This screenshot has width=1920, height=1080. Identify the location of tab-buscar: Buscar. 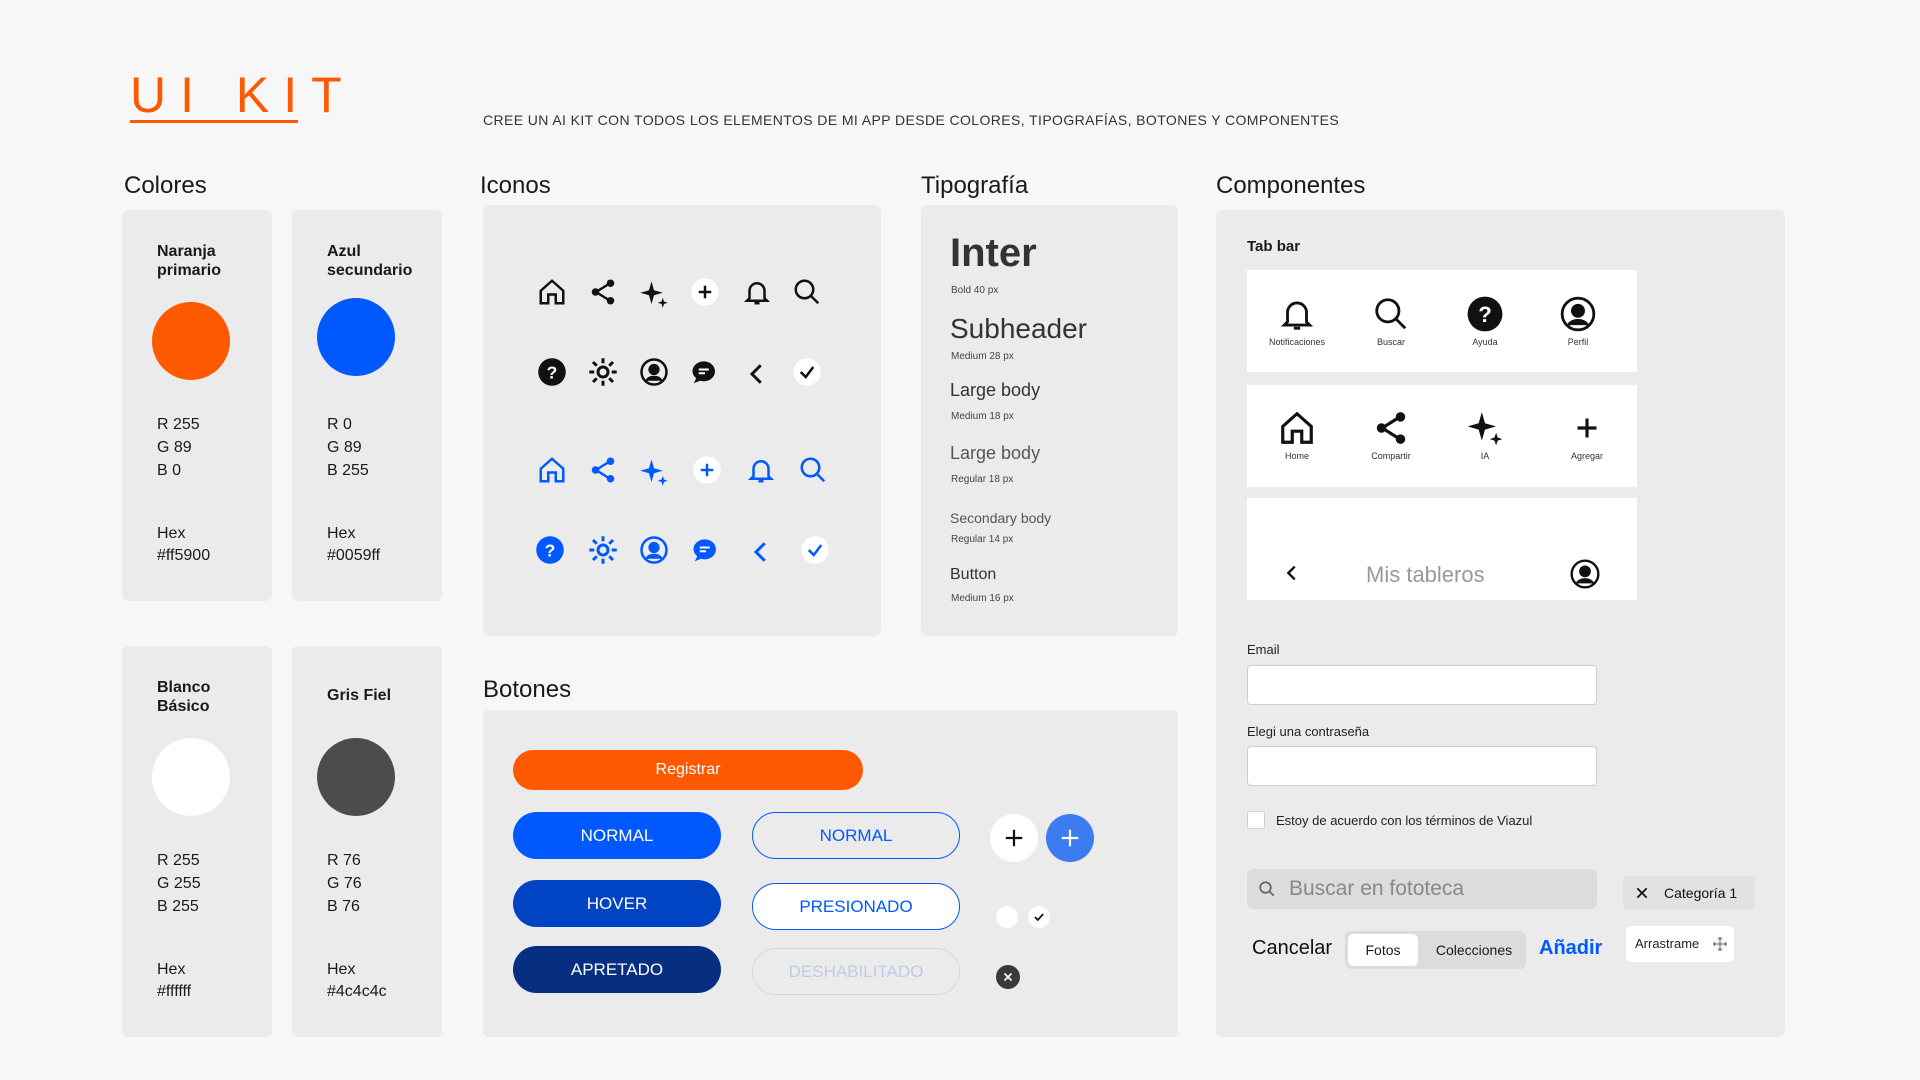
(1391, 321).